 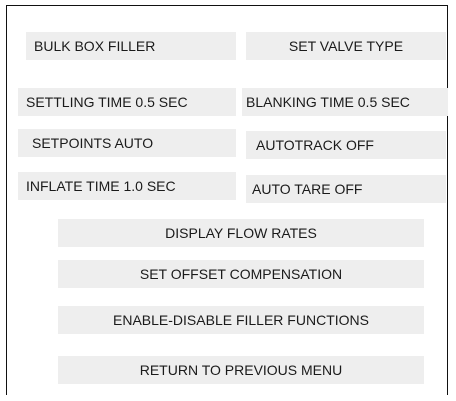 What do you see at coordinates (127, 102) in the screenshot?
I see `settling-time-button: SETTLING TIME 0.5 SEC` at bounding box center [127, 102].